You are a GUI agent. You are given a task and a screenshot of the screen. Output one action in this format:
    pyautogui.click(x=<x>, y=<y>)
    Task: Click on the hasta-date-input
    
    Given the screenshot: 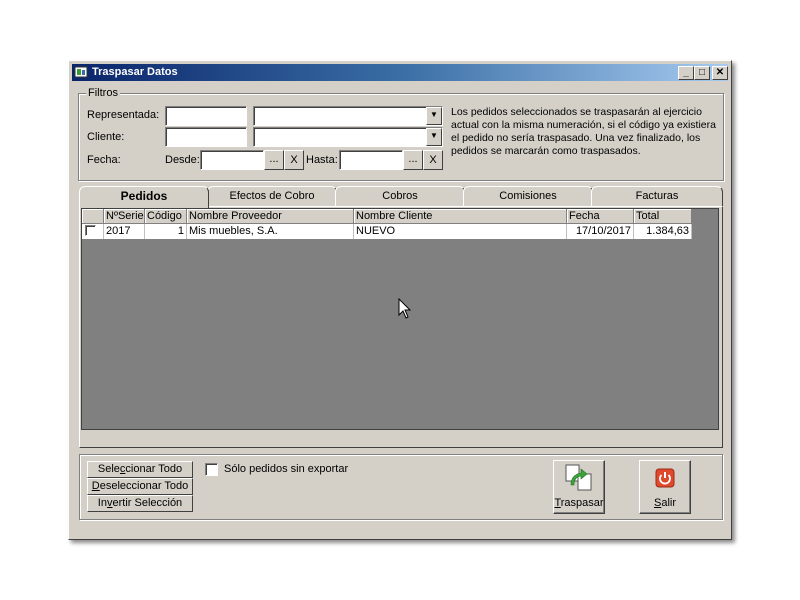 What is the action you would take?
    pyautogui.click(x=371, y=160)
    